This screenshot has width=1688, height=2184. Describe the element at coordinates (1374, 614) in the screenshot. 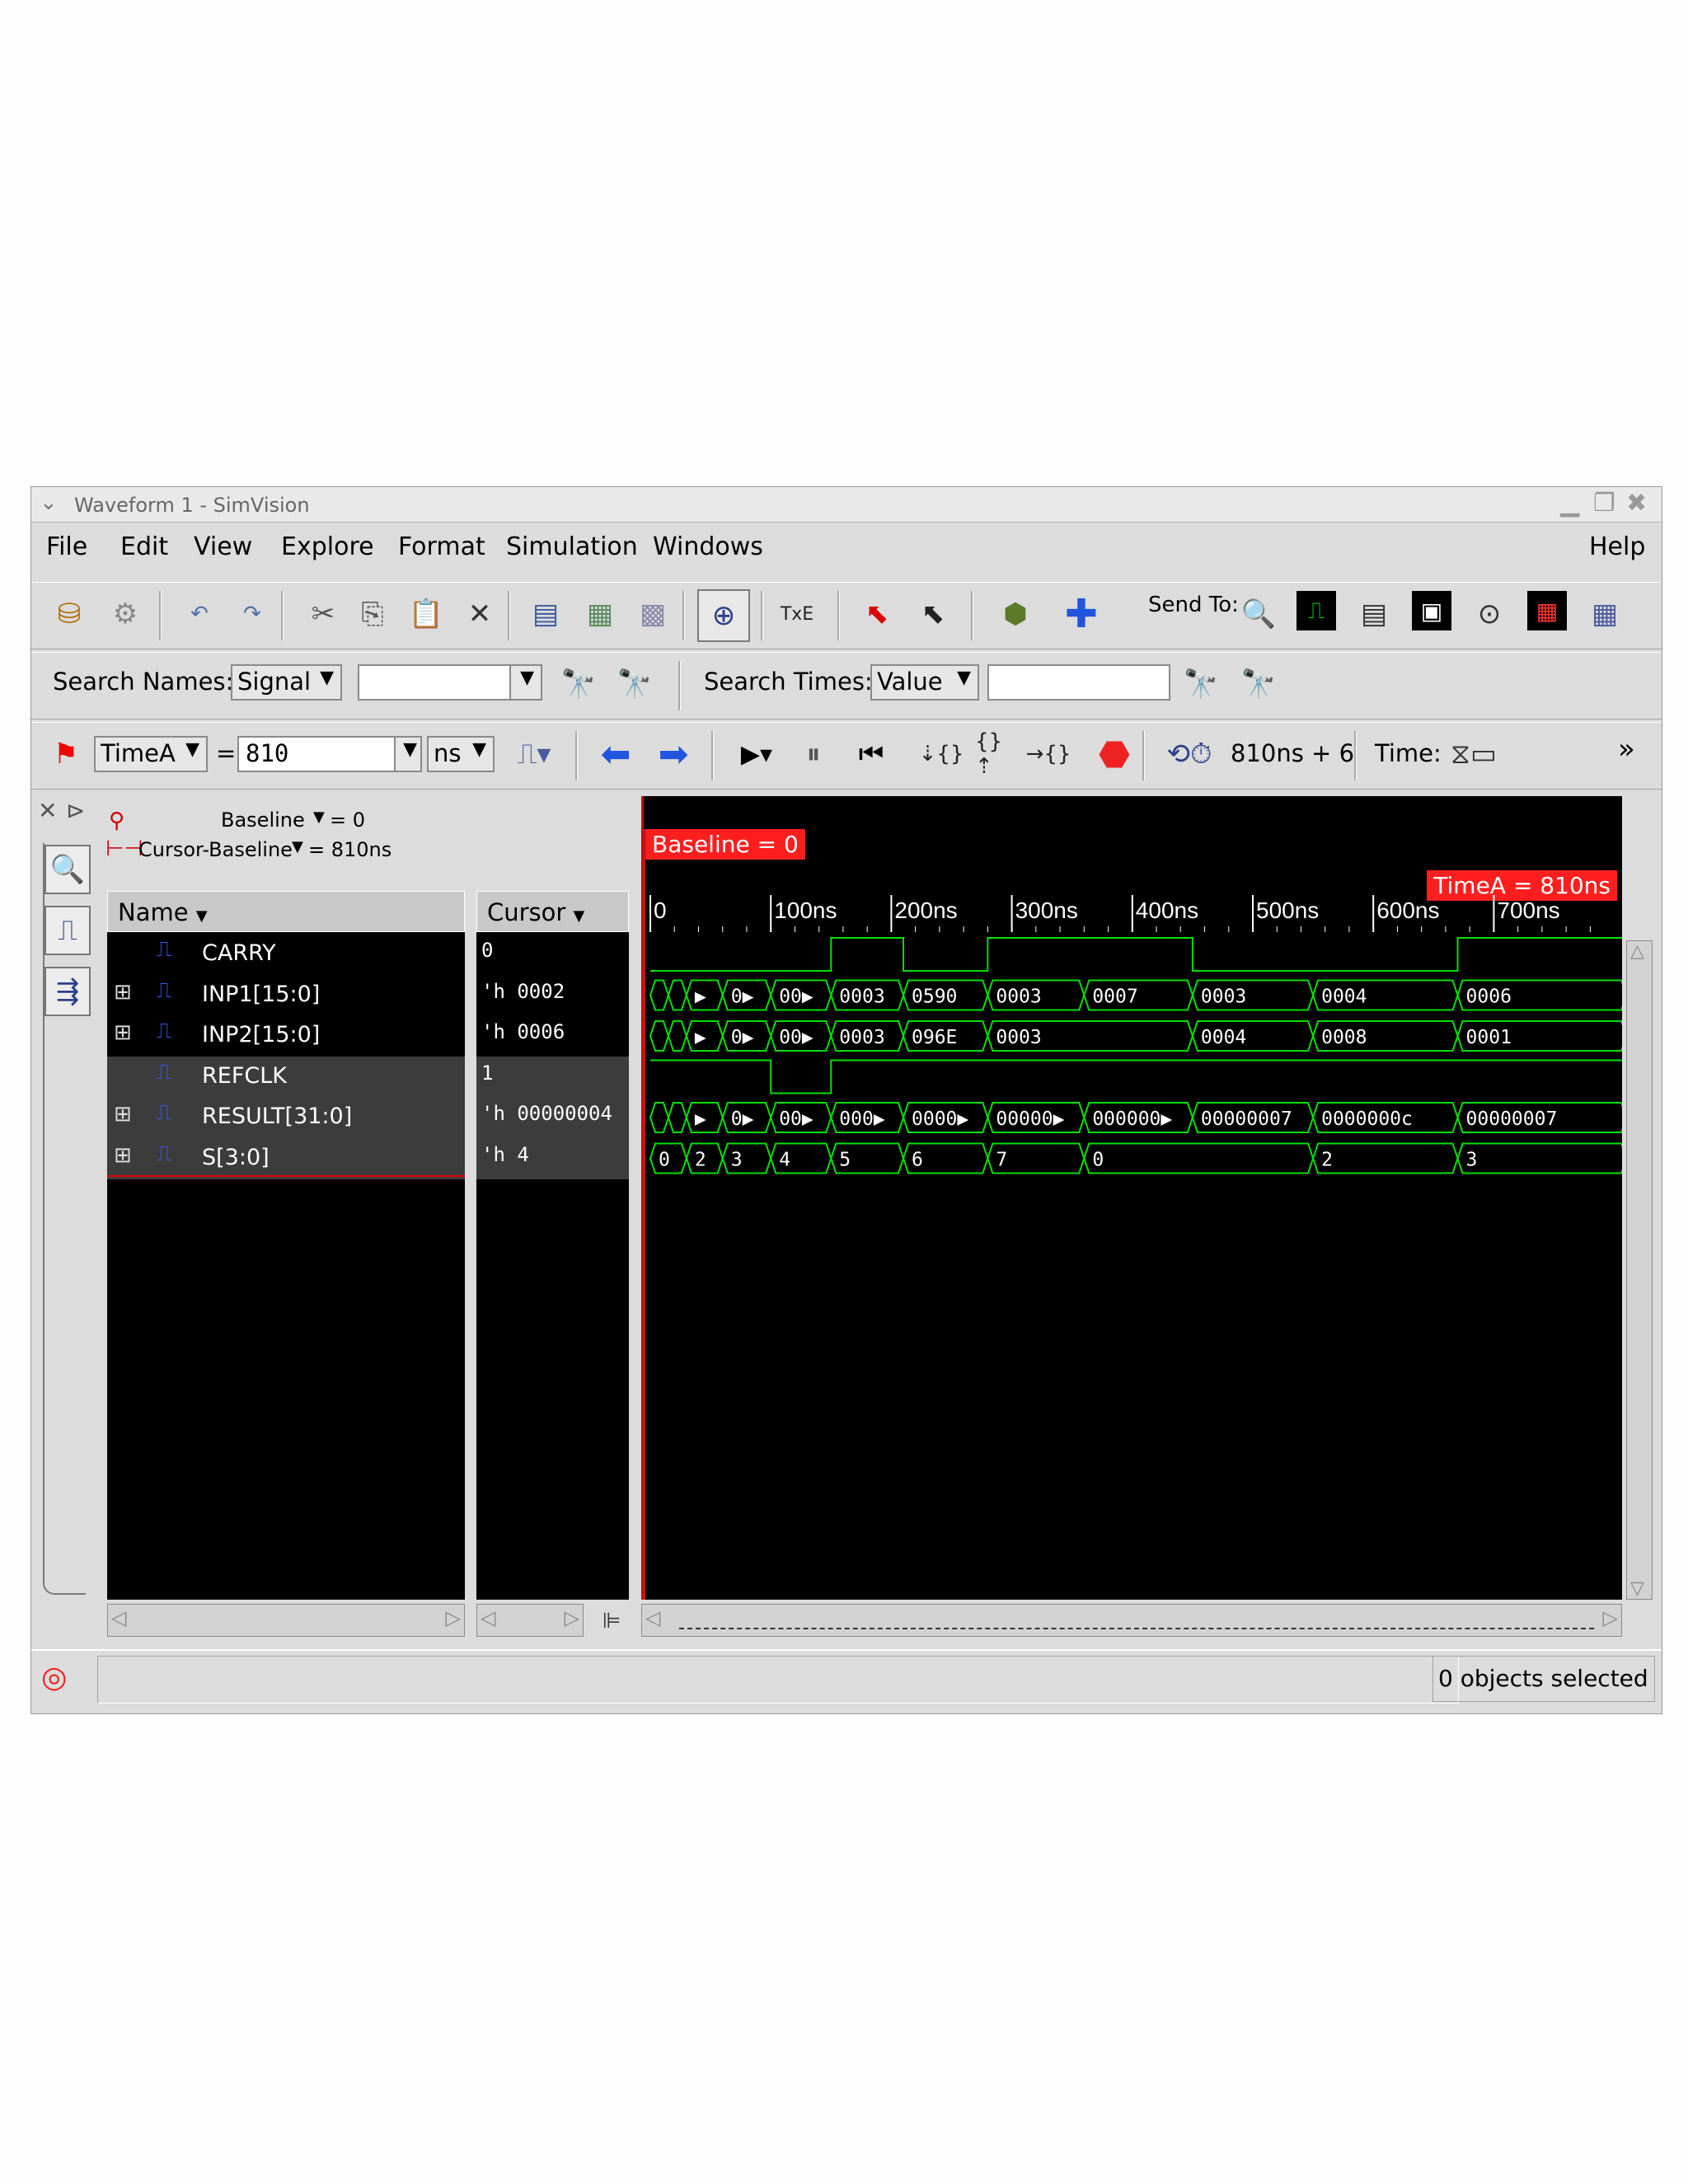

I see `send-to-source-icon: ▤` at that location.